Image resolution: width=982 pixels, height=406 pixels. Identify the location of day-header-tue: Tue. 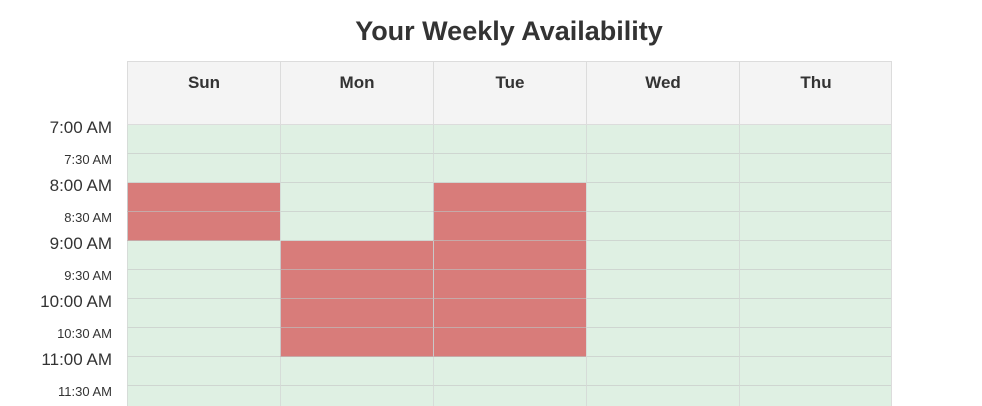
(509, 93).